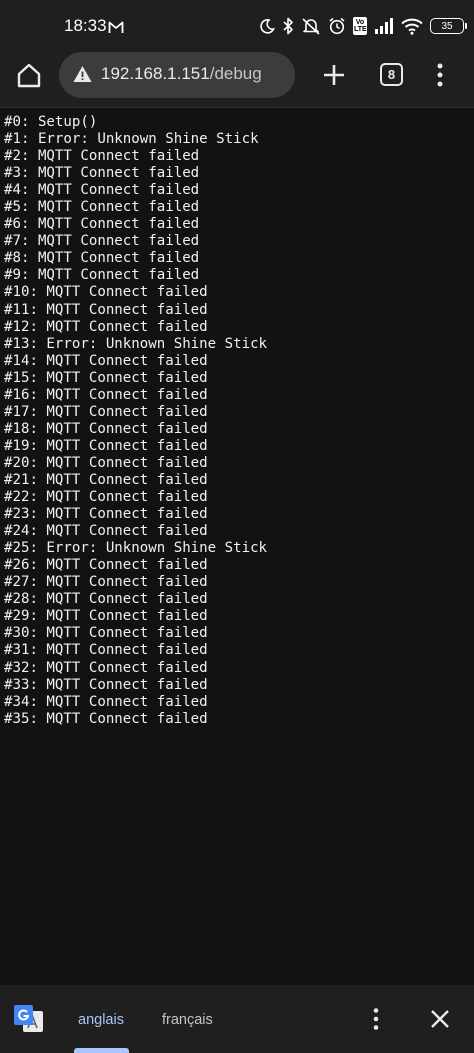  Describe the element at coordinates (106, 292) in the screenshot. I see `log-line: #10: MQTT Connect failed` at that location.